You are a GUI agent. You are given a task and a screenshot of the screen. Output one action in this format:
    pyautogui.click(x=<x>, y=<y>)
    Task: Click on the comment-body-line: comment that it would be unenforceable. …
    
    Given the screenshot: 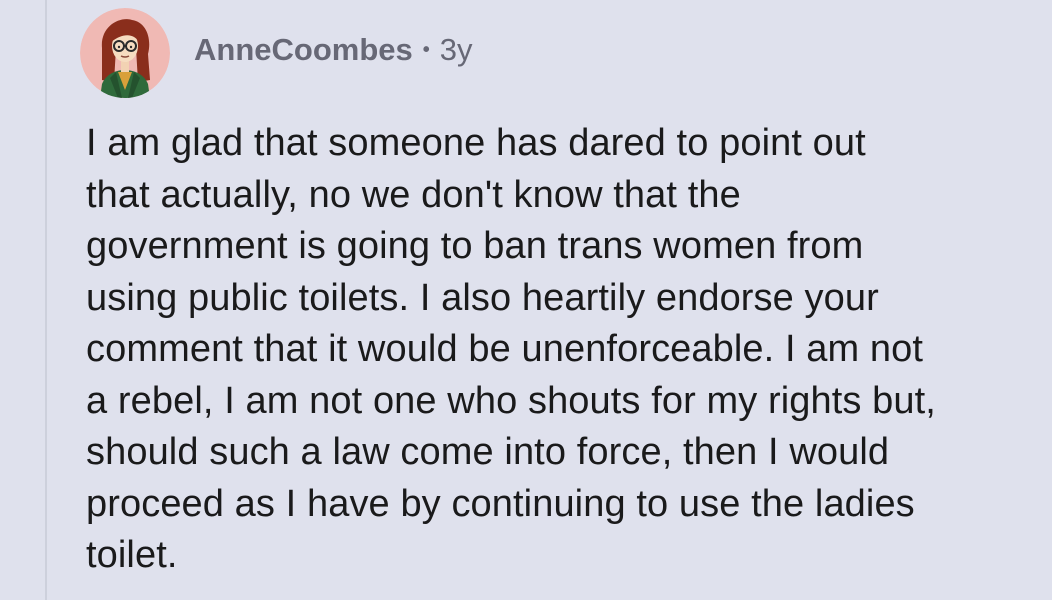 What is the action you would take?
    pyautogui.click(x=505, y=349)
    